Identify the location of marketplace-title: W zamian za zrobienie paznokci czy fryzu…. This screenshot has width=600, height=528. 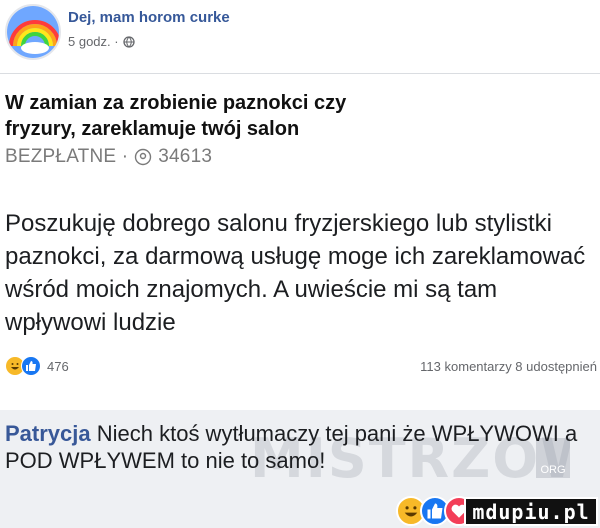
(205, 116).